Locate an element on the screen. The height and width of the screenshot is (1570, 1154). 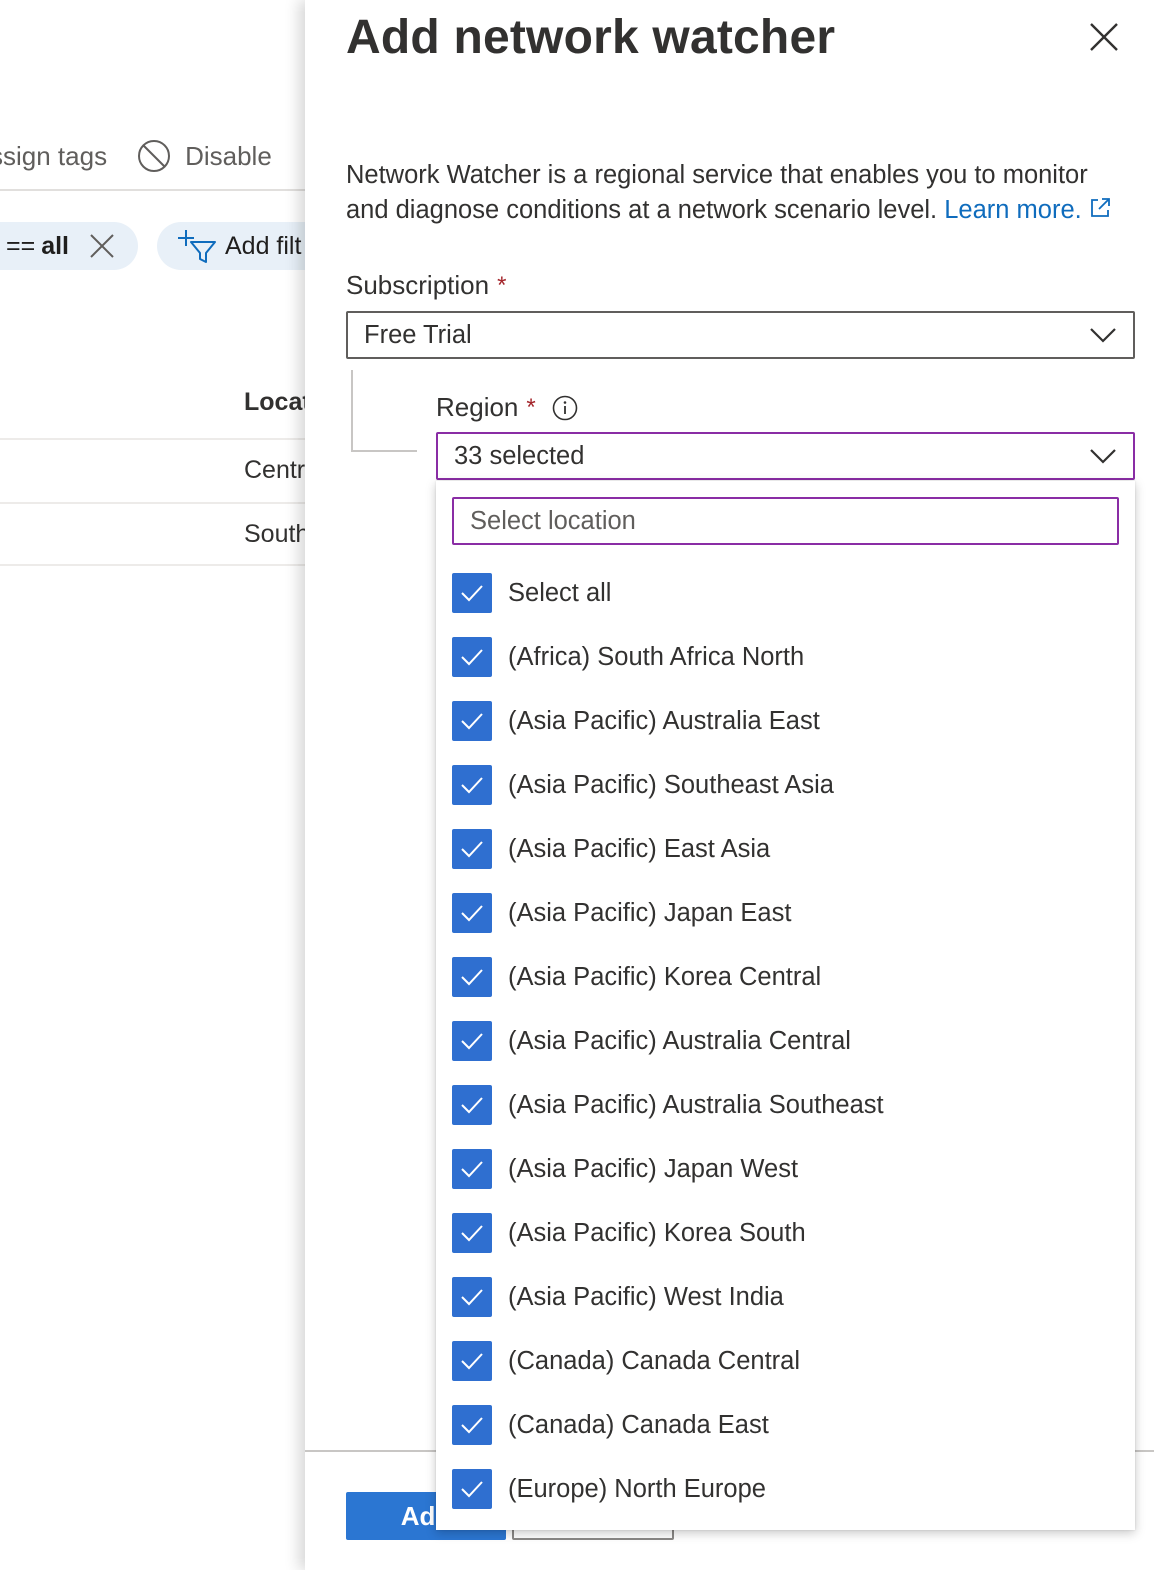
region-option: (Asia Pacific) Japan East is located at coordinates (785, 913).